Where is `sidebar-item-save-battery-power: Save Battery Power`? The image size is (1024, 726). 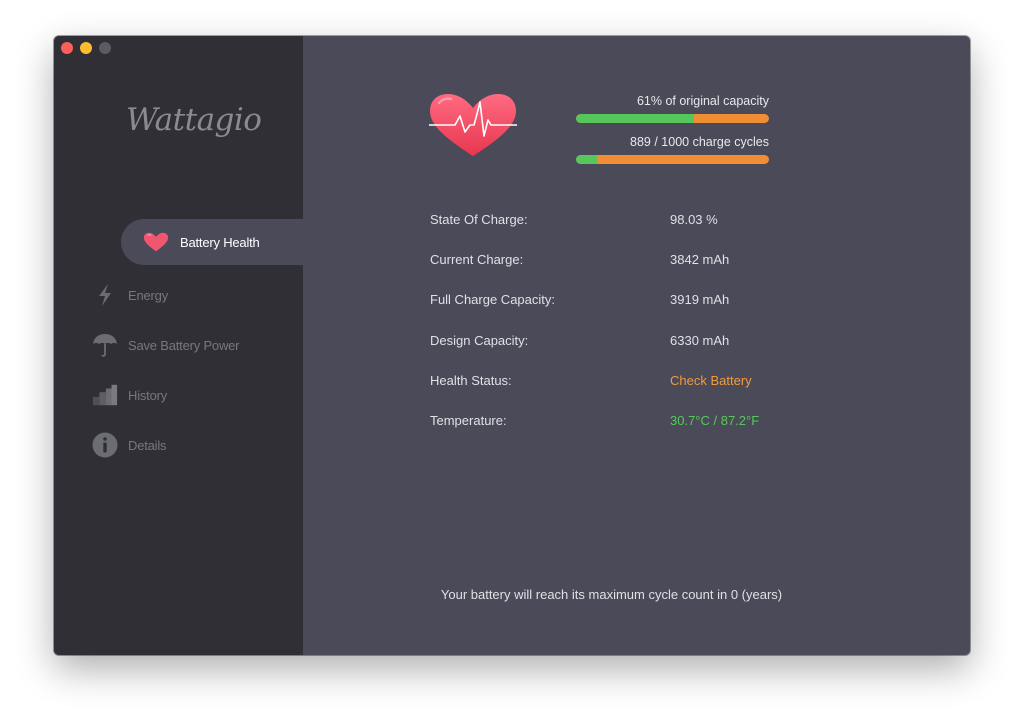
sidebar-item-save-battery-power: Save Battery Power is located at coordinates (178, 345).